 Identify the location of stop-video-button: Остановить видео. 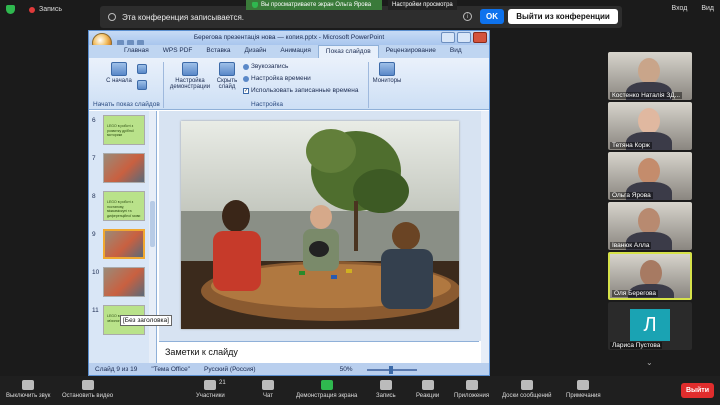
(87, 389).